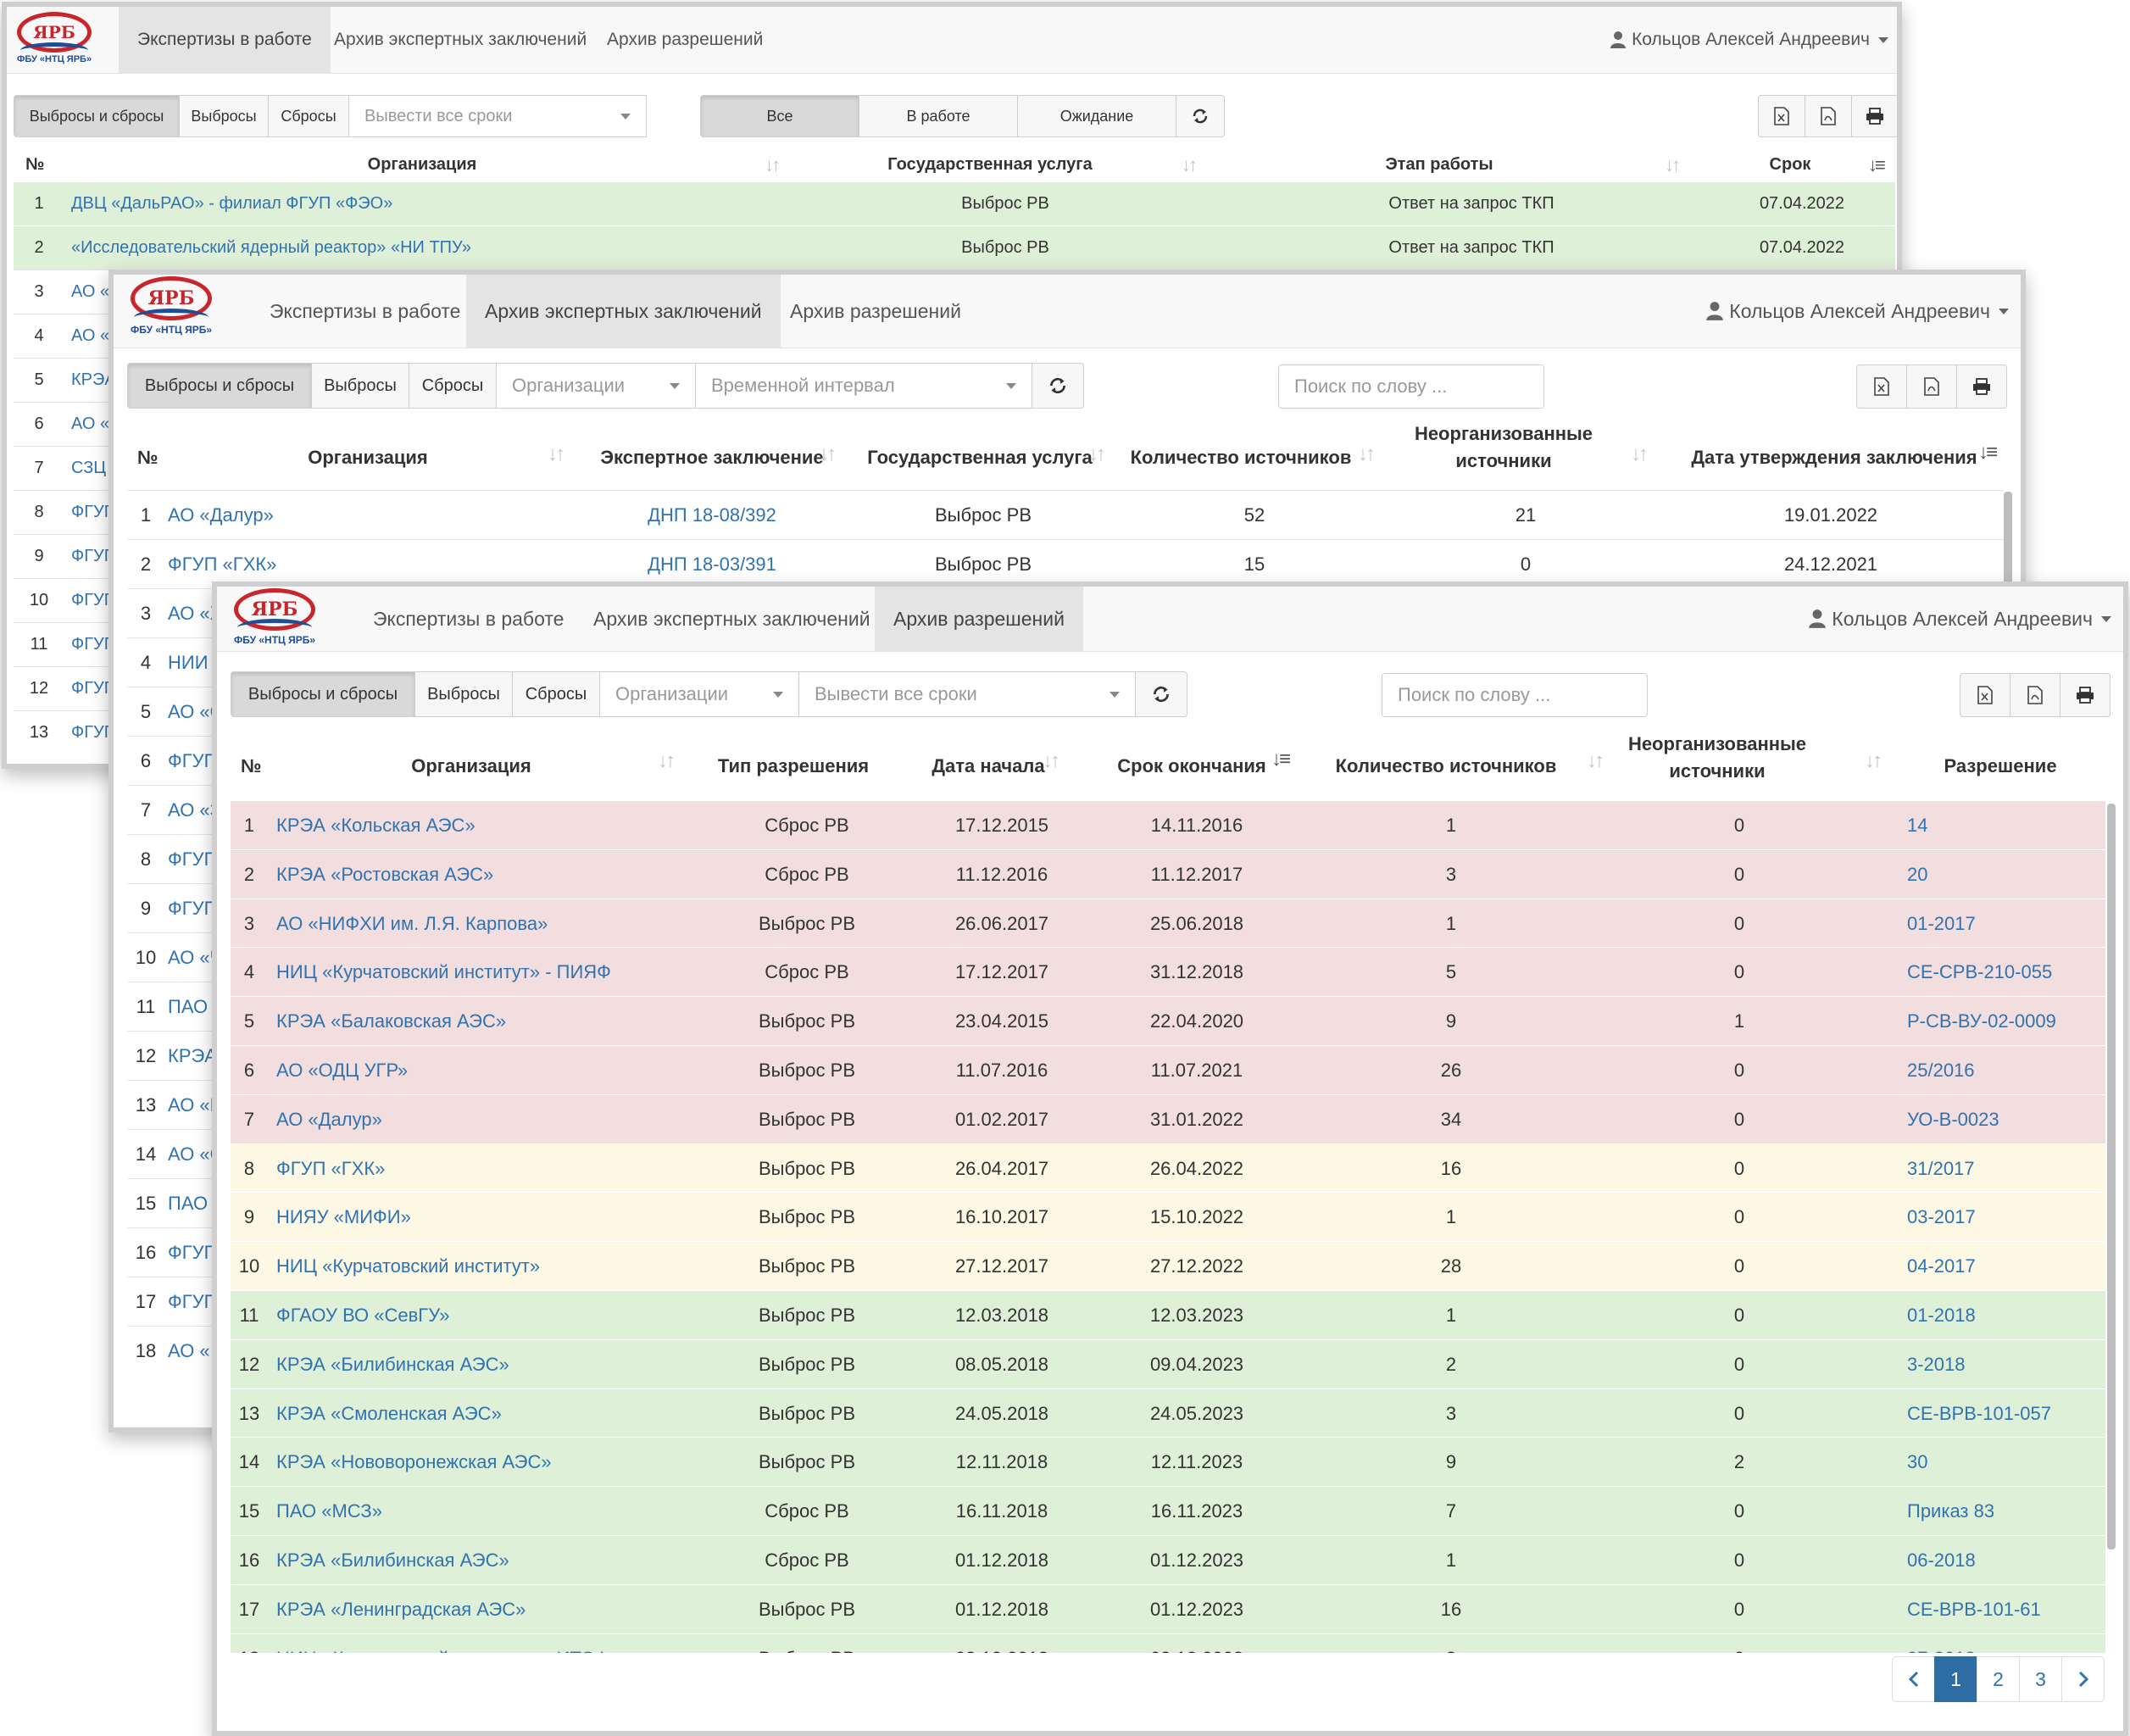 The image size is (2130, 1736). Describe the element at coordinates (2083, 1679) in the screenshot. I see `pagination-next-button` at that location.